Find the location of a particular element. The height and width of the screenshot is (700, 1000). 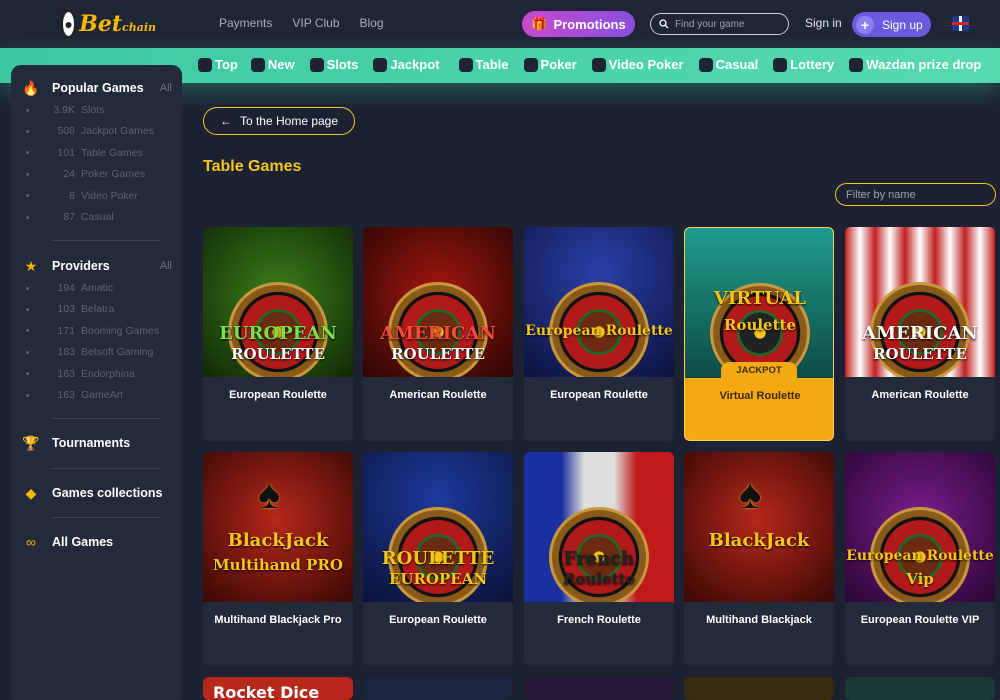

popular-all-link: All is located at coordinates (166, 88).